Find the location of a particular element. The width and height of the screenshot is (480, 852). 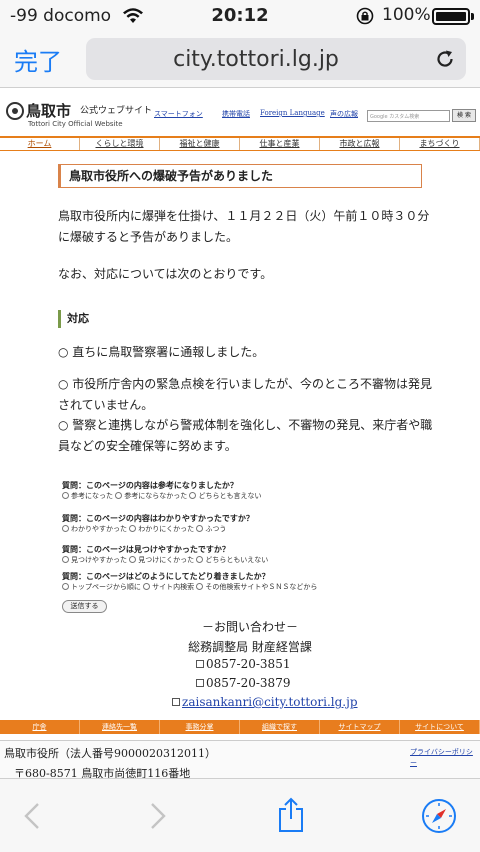

radio-label: サイト内検索 is located at coordinates (173, 587).